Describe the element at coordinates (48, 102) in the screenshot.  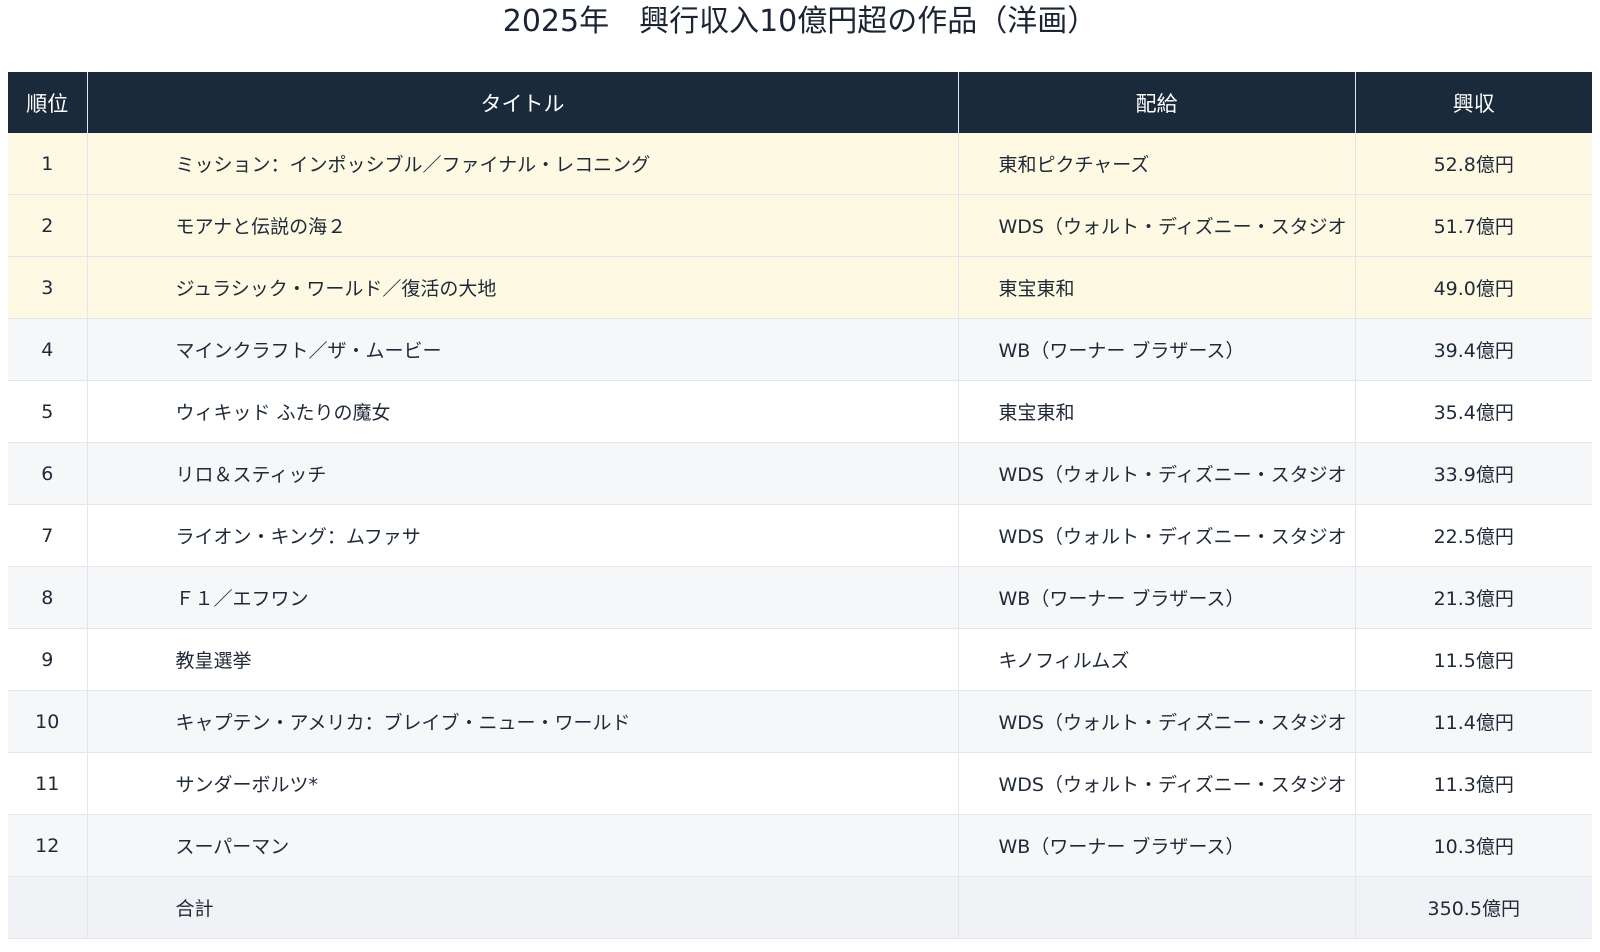
I see `header-rank: 順位` at that location.